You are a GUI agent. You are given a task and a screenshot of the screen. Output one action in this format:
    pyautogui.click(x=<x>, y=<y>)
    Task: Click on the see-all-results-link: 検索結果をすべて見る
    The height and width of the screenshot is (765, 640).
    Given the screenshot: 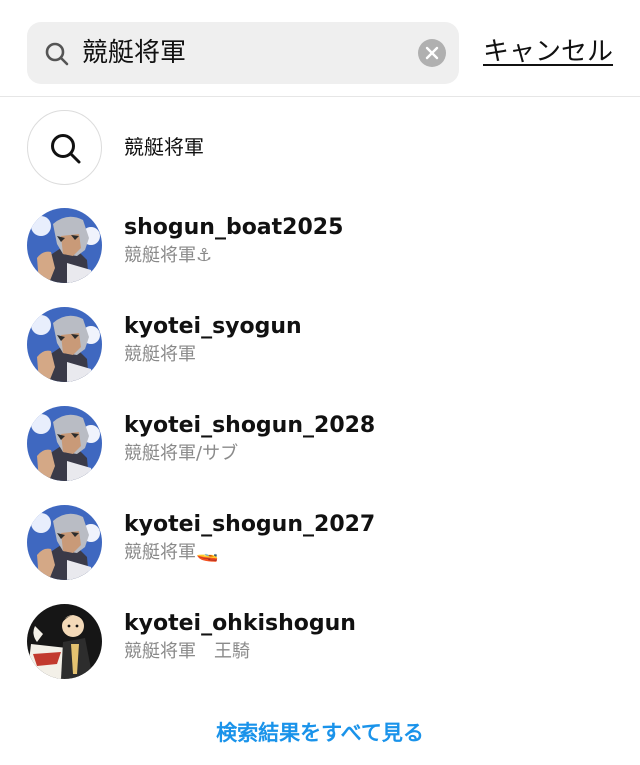 What is the action you would take?
    pyautogui.click(x=320, y=733)
    